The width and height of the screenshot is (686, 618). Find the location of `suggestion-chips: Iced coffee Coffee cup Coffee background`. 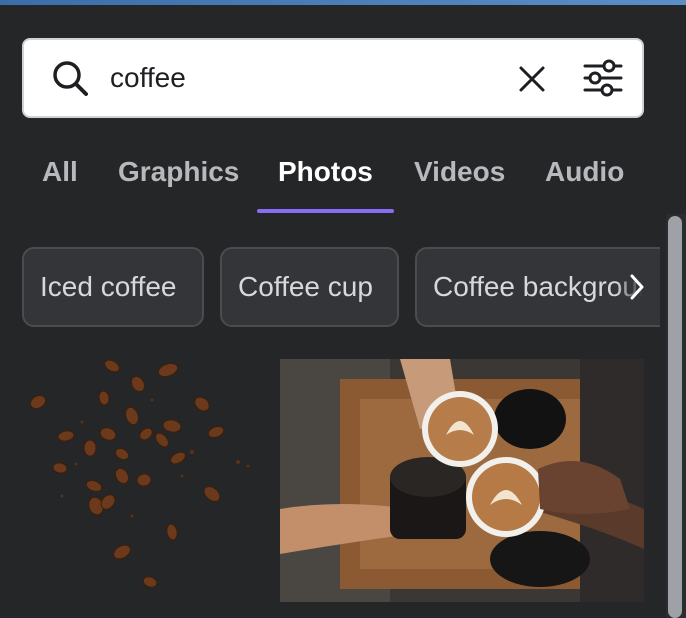

suggestion-chips: Iced coffee Coffee cup Coffee background is located at coordinates (330, 287).